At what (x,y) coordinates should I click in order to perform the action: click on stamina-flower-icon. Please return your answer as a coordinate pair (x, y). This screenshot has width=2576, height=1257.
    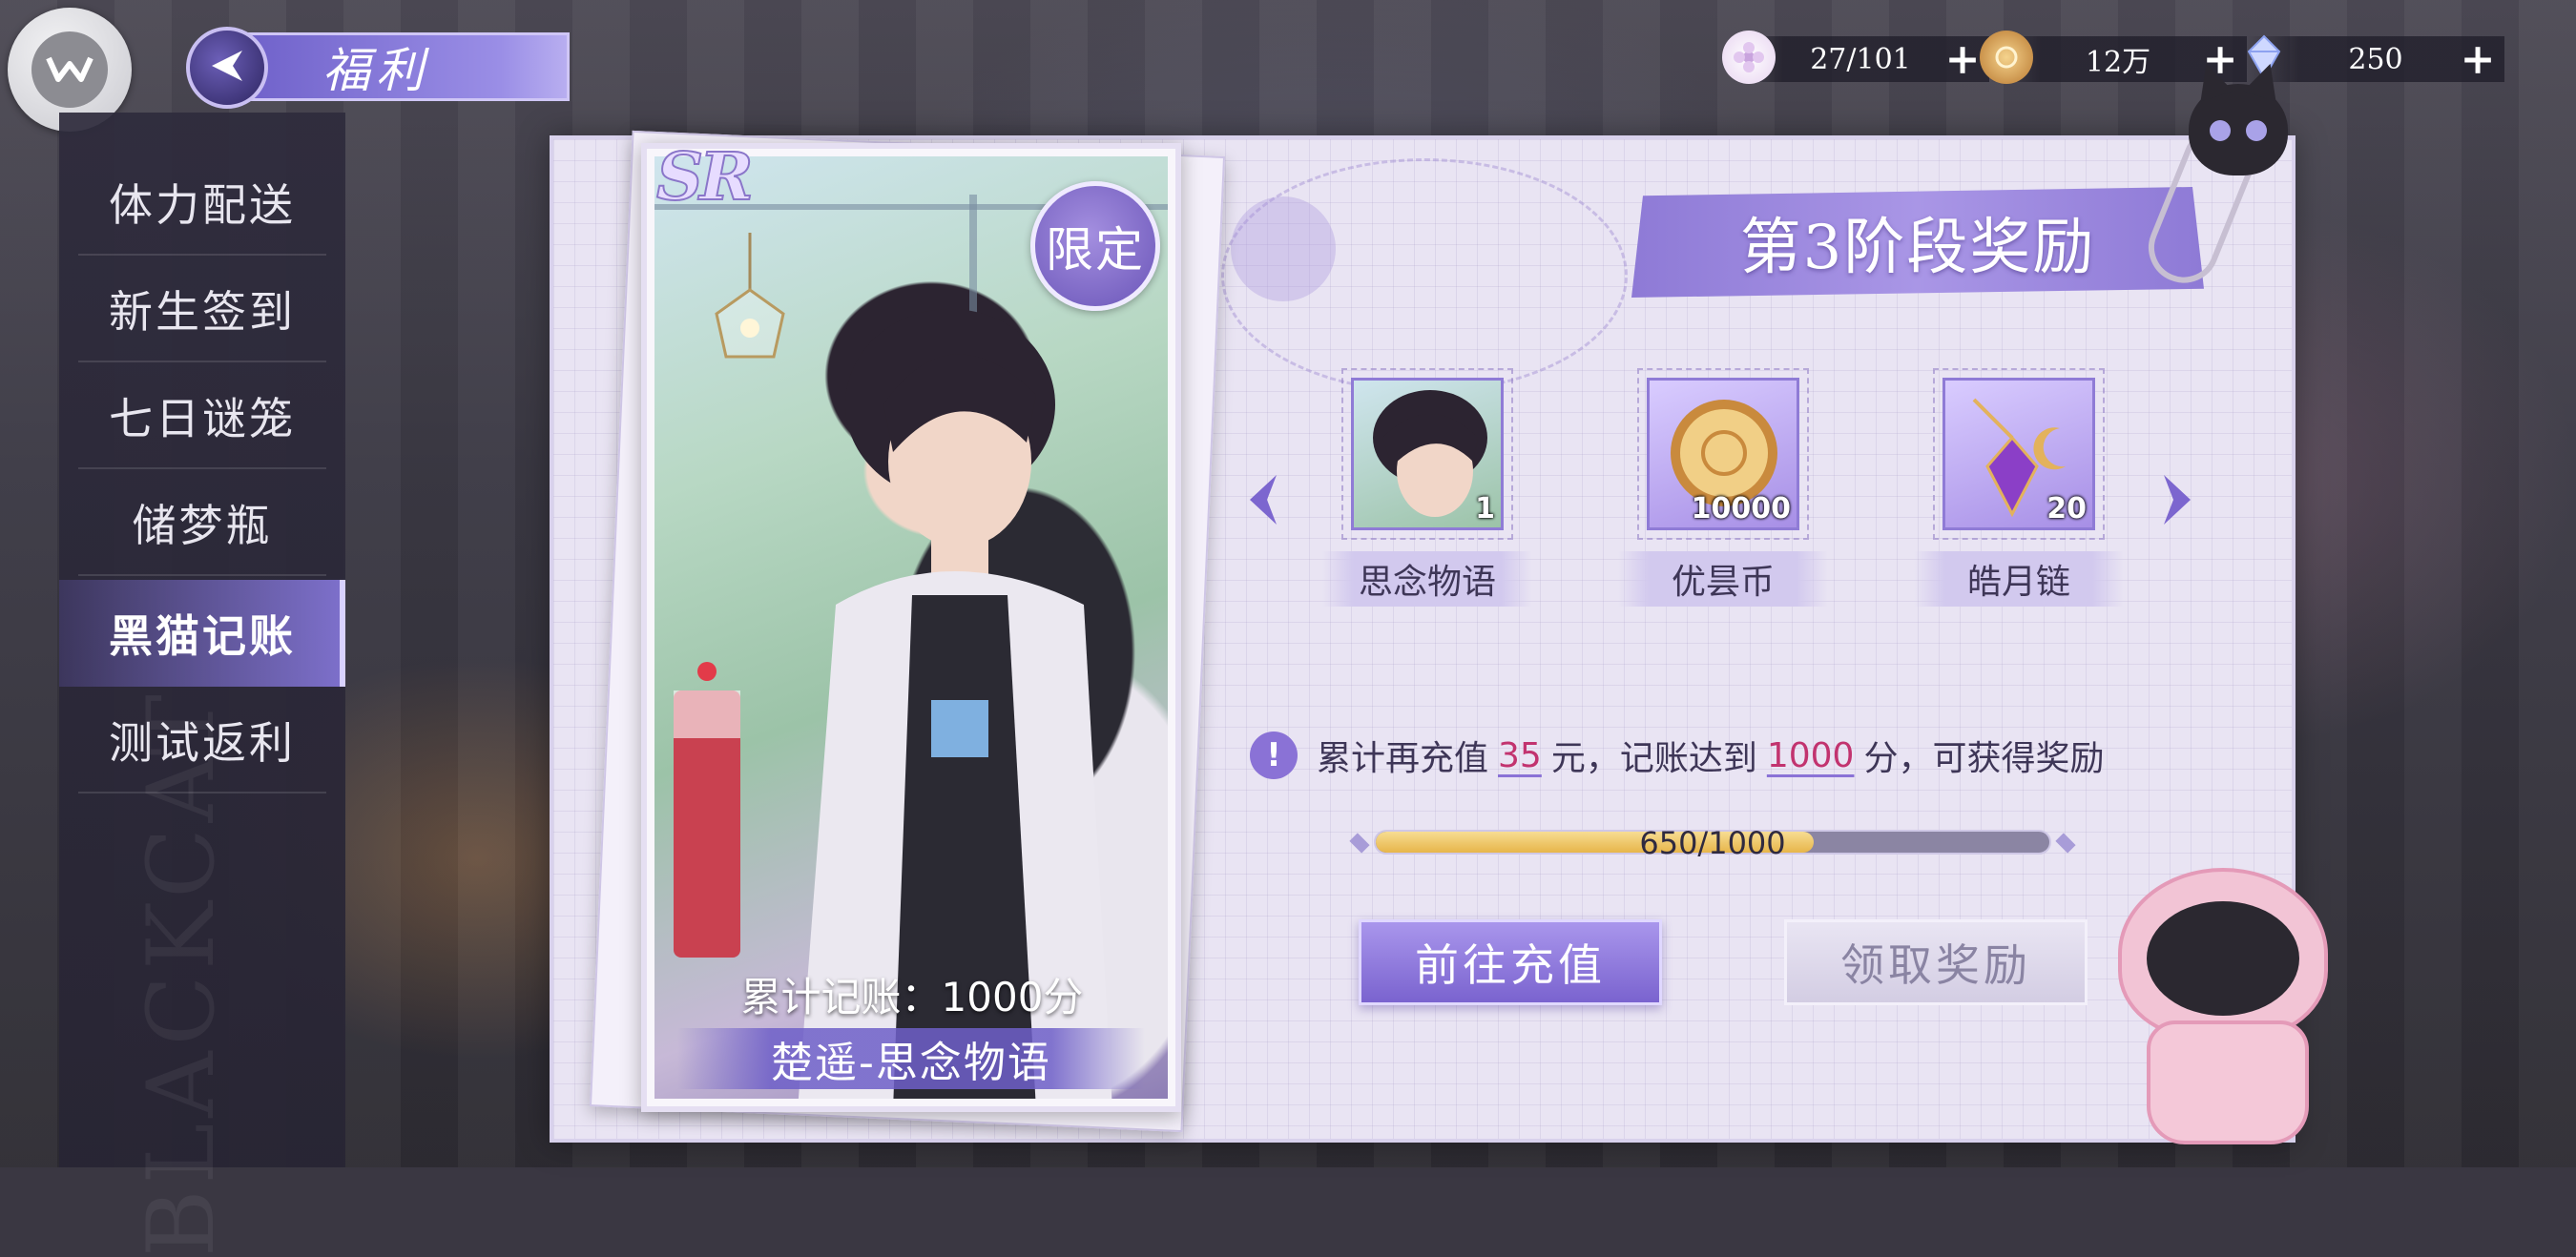
    Looking at the image, I should click on (1749, 57).